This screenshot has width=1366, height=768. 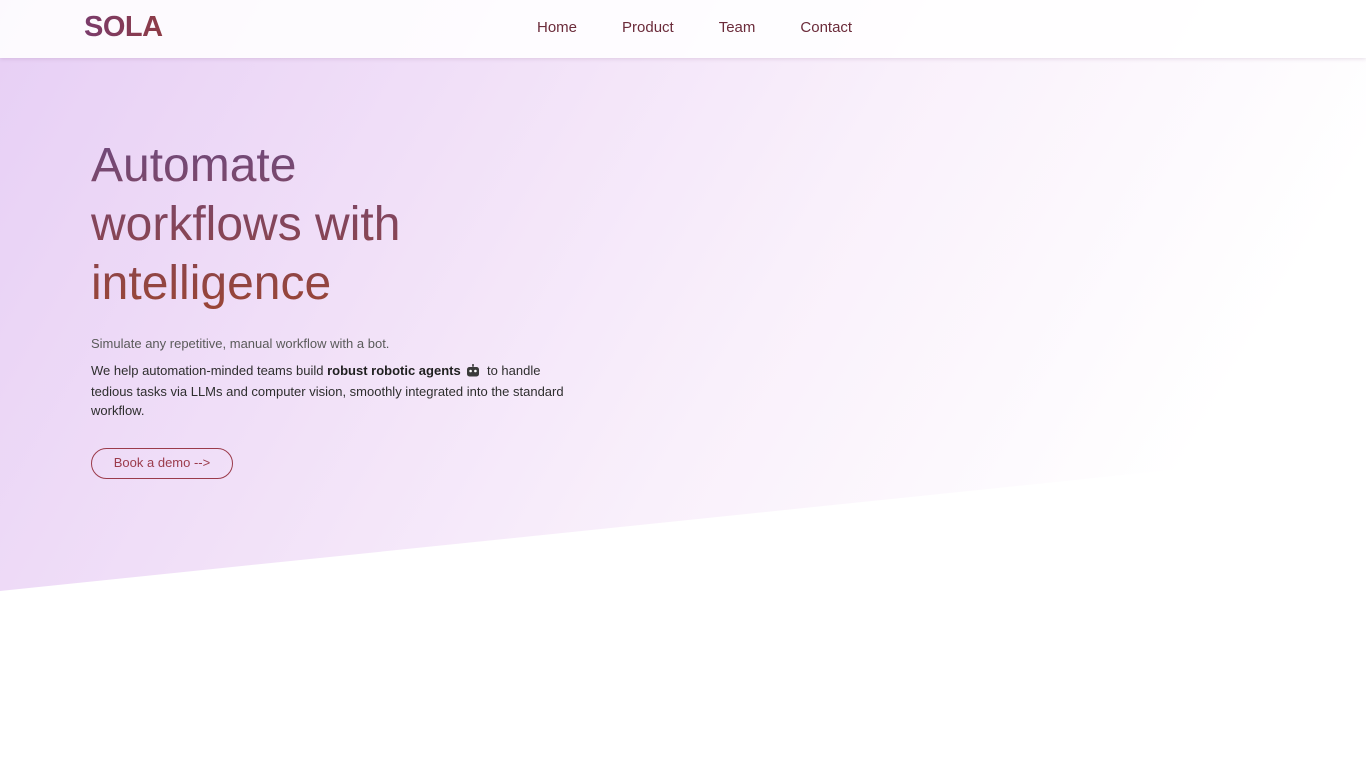 I want to click on headline-line-3: intelligence, so click(x=211, y=283).